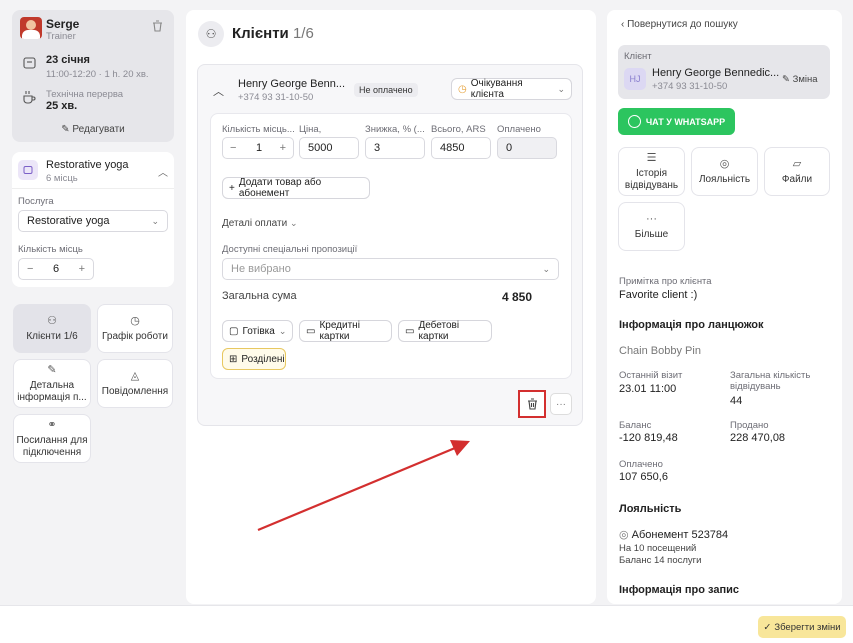  I want to click on chain-heading: Інформація про ланцюжок, so click(691, 325).